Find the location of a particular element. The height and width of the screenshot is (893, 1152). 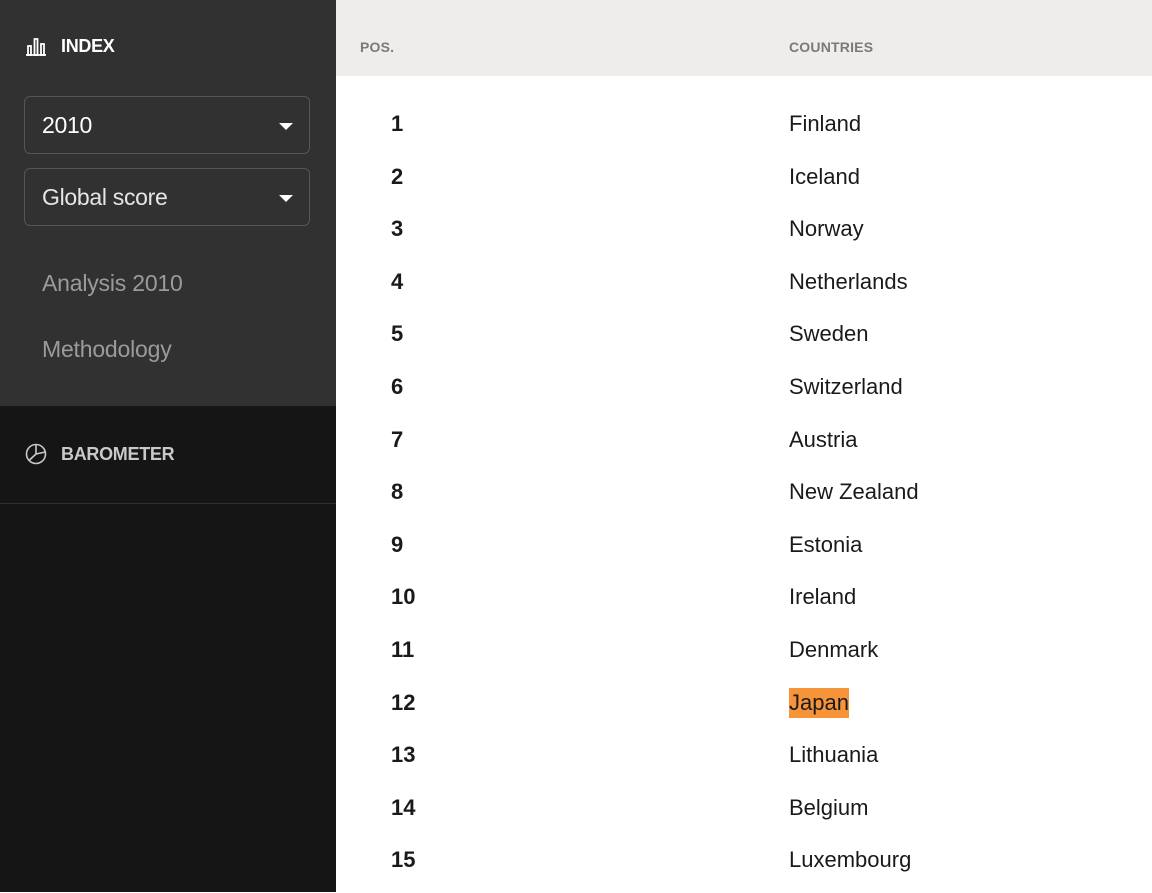

barometer-label: BAROMETER is located at coordinates (118, 453).